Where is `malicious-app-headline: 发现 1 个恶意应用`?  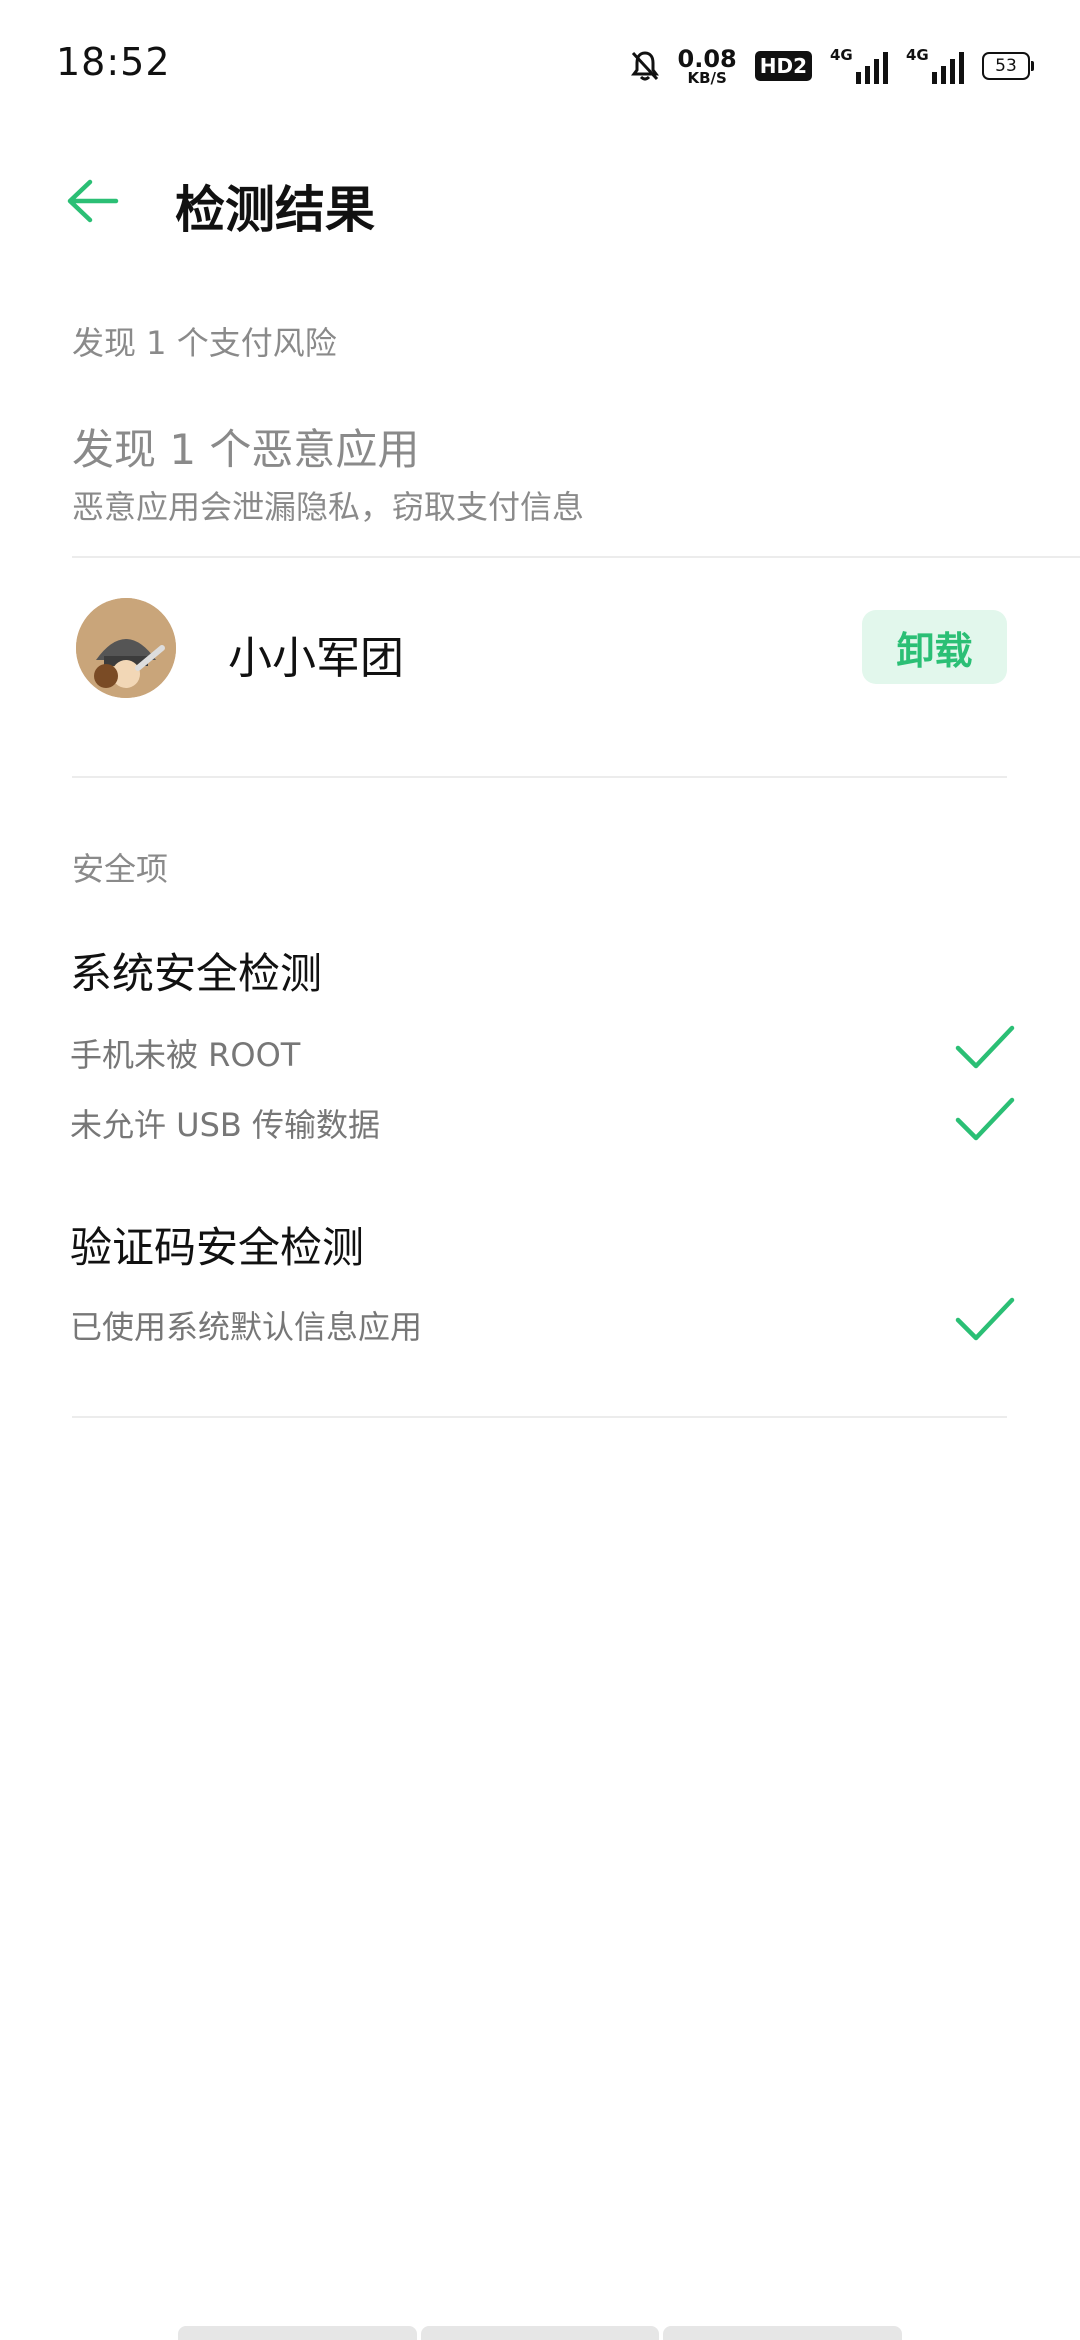 malicious-app-headline: 发现 1 个恶意应用 is located at coordinates (246, 449).